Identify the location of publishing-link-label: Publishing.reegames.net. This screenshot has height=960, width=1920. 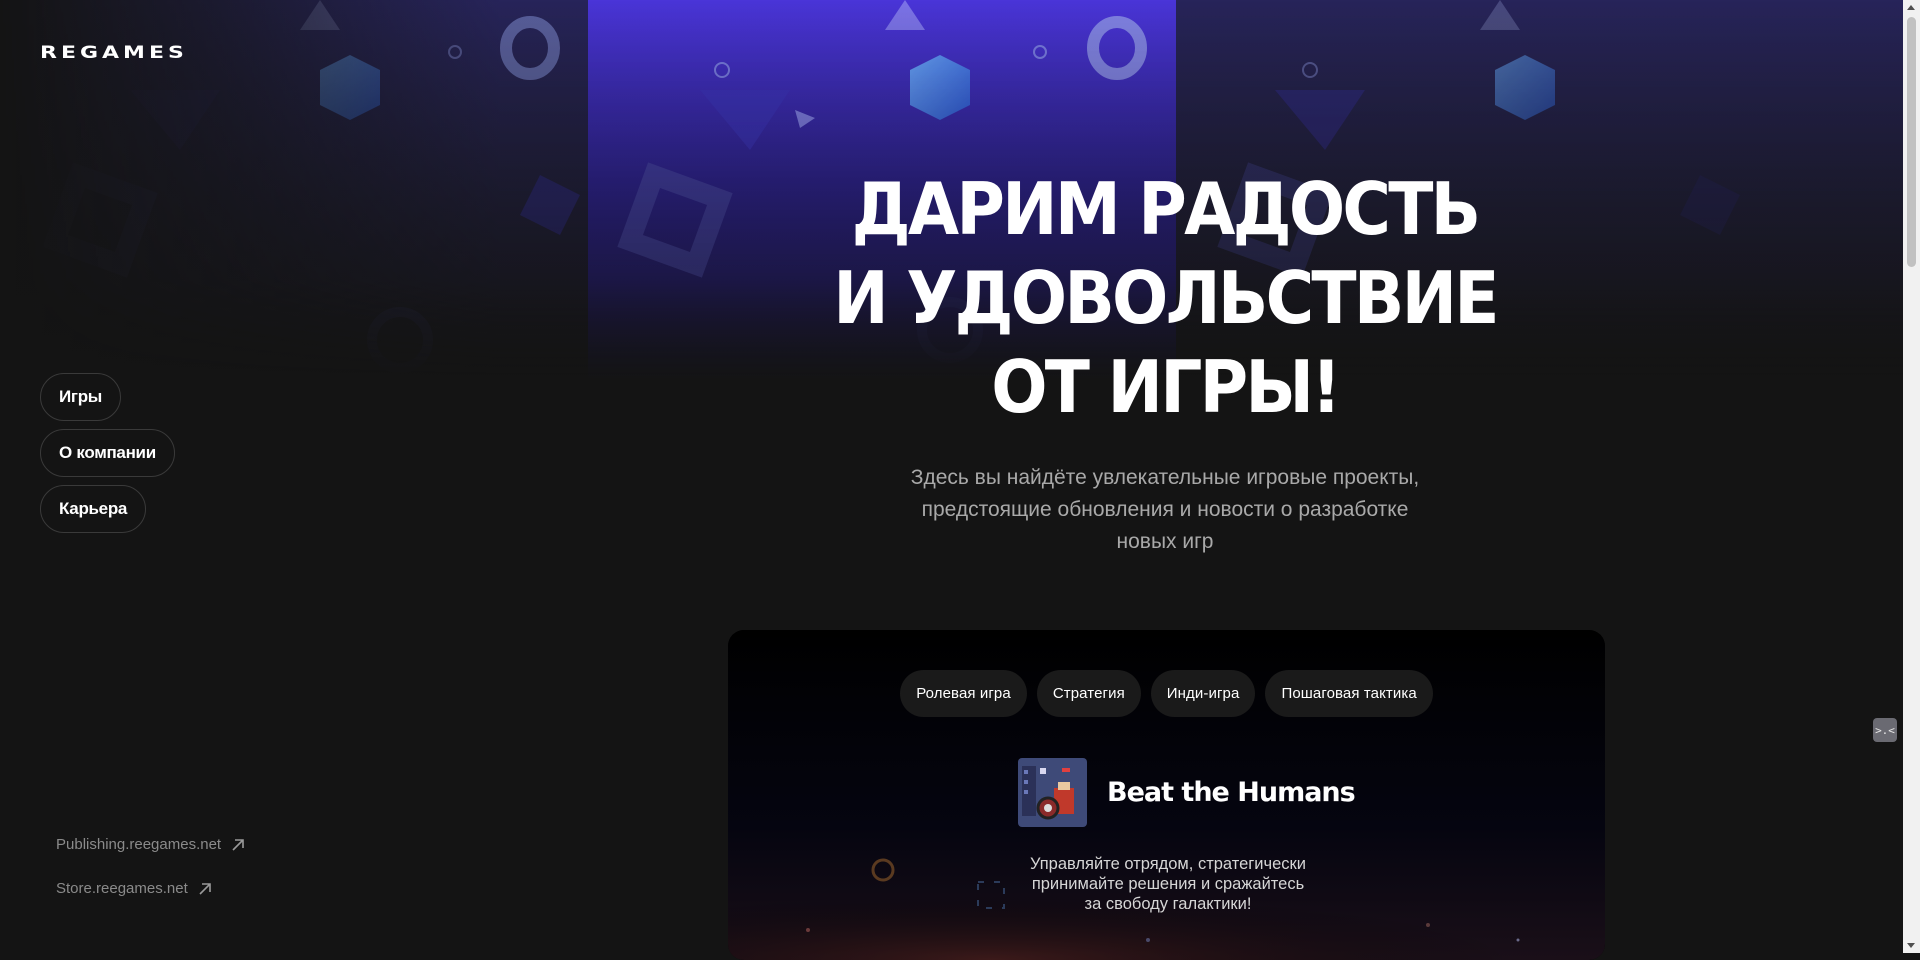
(139, 844).